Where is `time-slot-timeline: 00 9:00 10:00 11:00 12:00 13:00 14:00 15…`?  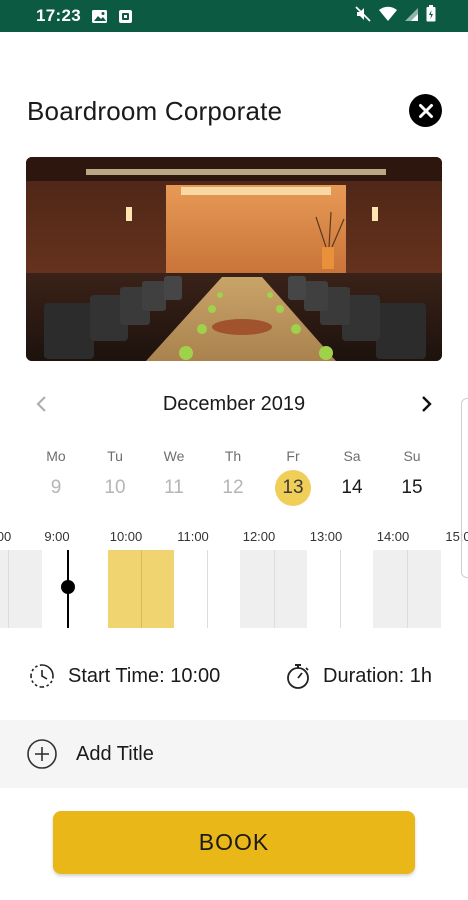
time-slot-timeline: 00 9:00 10:00 11:00 12:00 13:00 14:00 15… is located at coordinates (234, 578).